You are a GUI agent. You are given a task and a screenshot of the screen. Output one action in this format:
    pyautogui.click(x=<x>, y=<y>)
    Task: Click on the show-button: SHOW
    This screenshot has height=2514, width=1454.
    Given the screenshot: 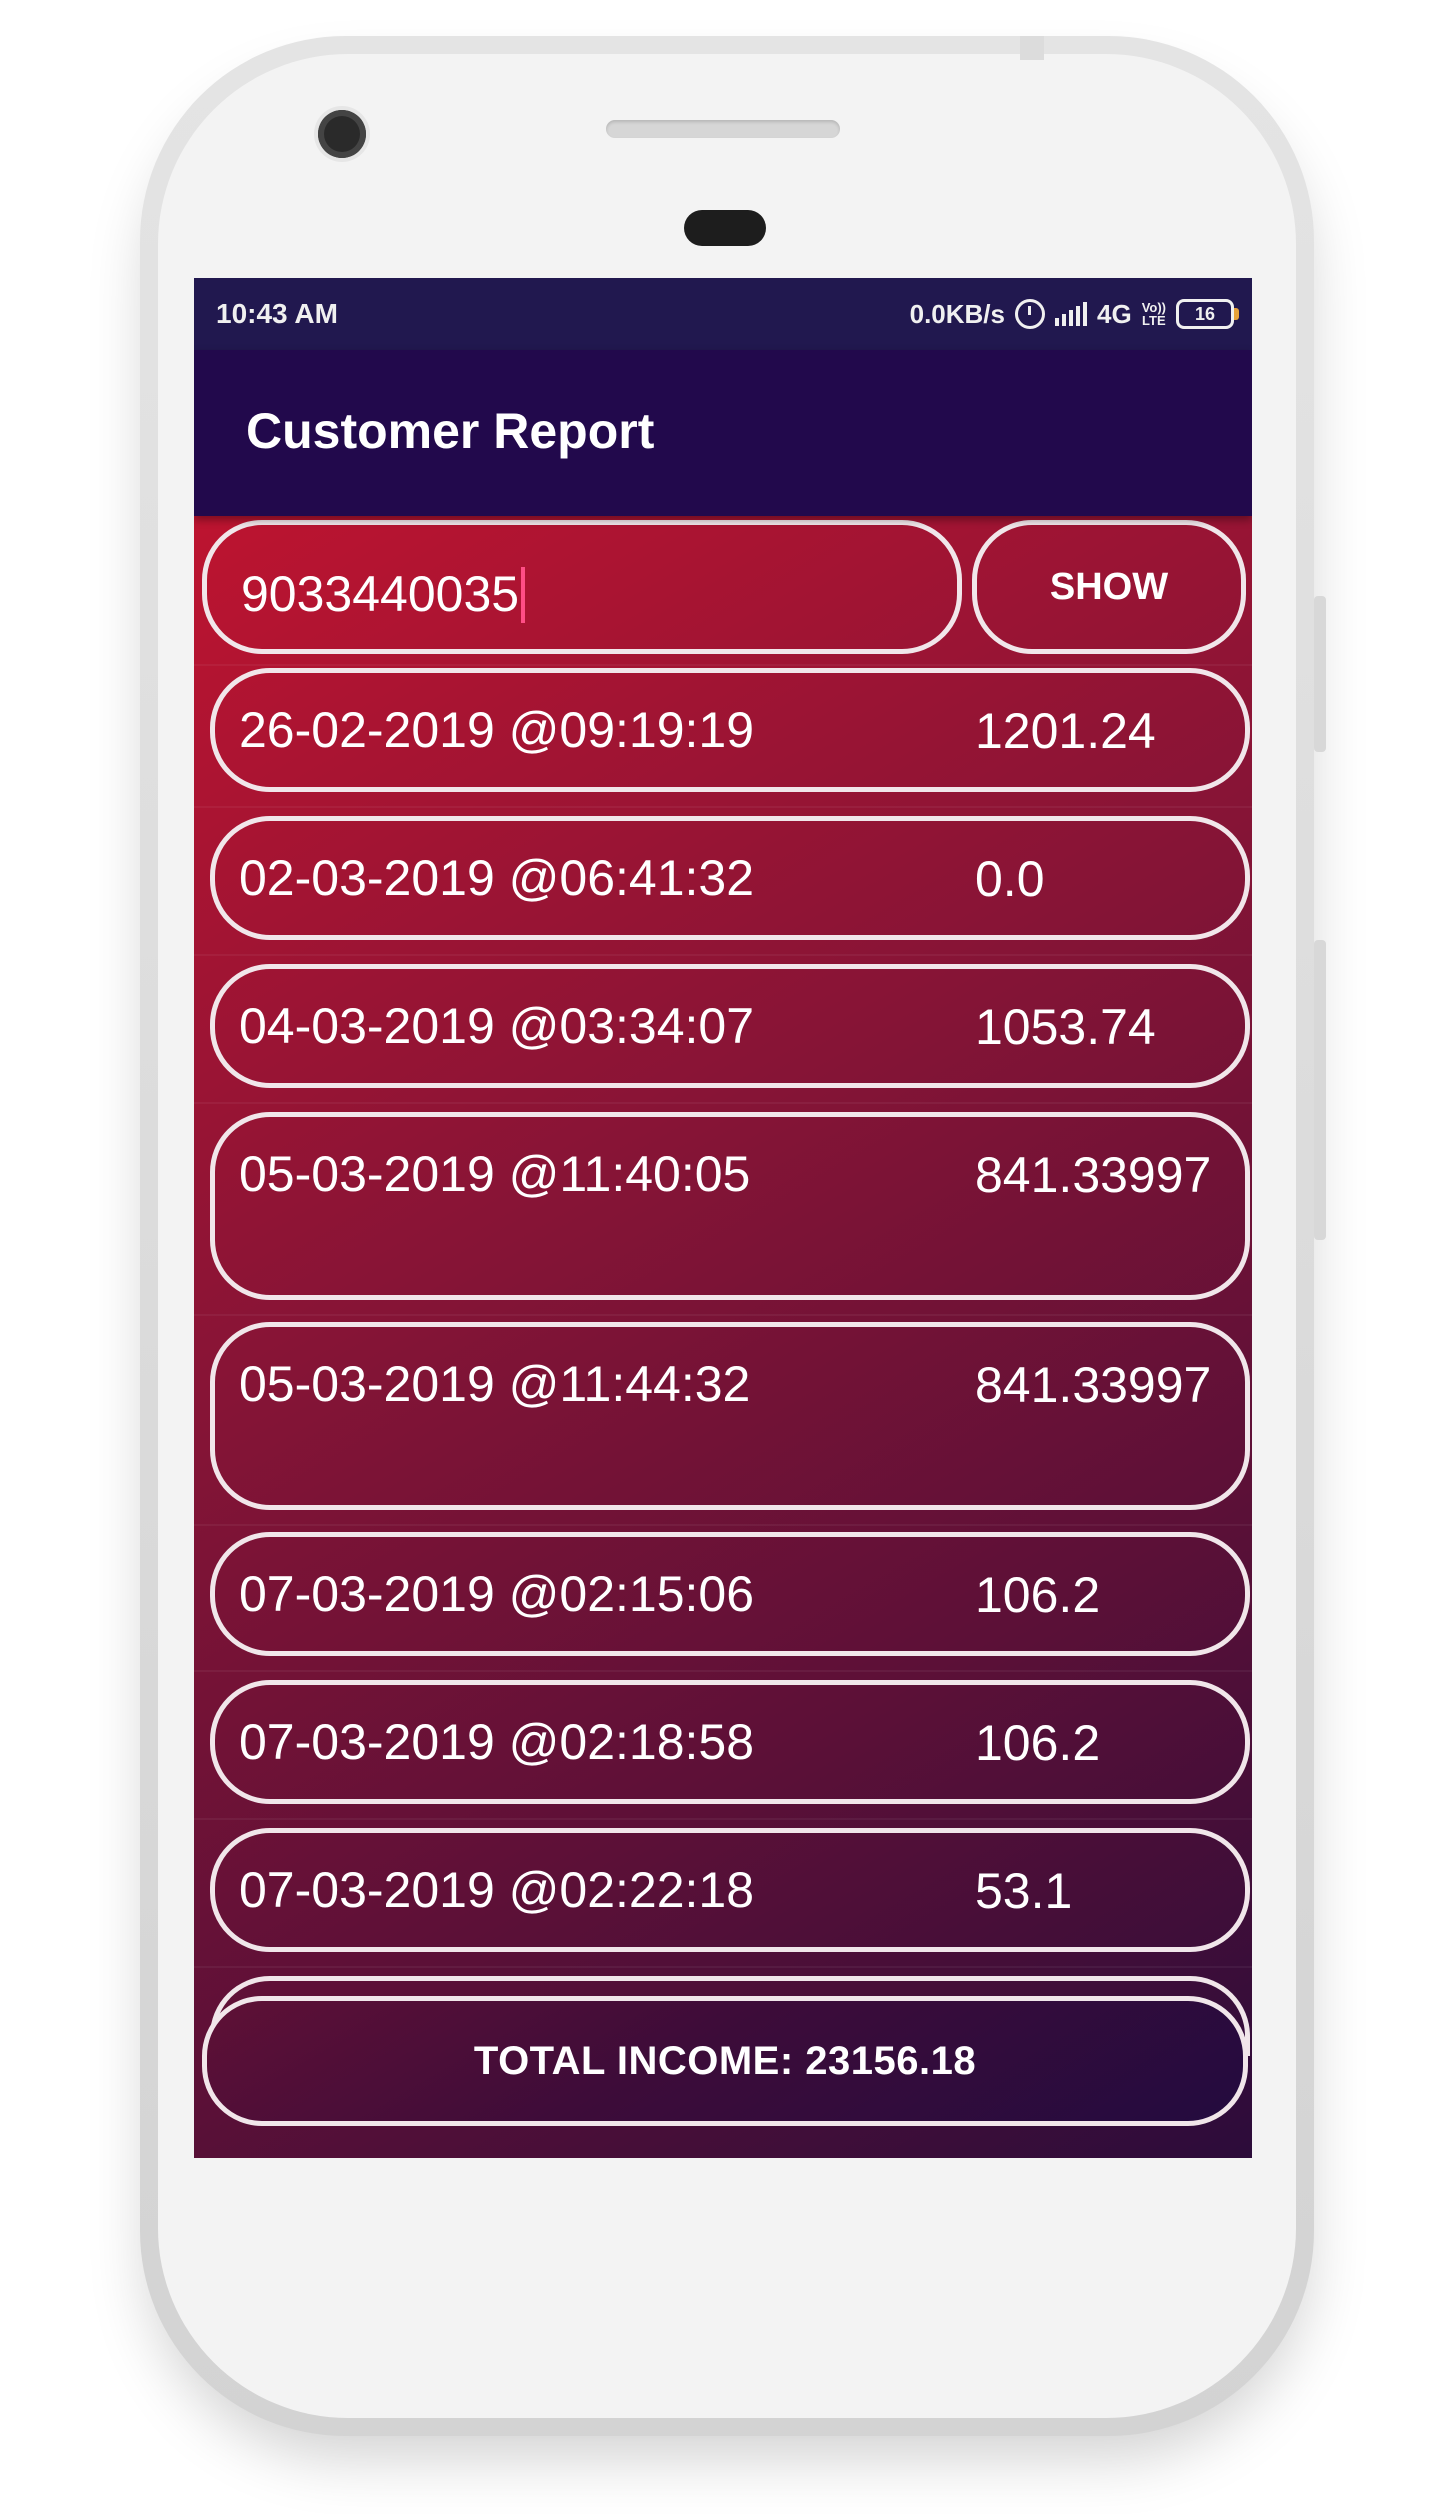 What is the action you would take?
    pyautogui.click(x=1109, y=587)
    